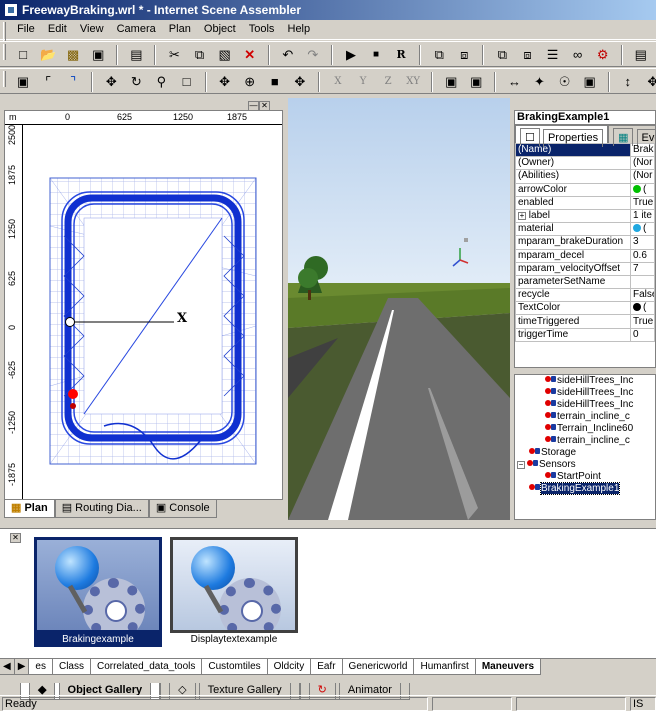 The image size is (656, 711). Describe the element at coordinates (585, 295) in the screenshot. I see `property-row: recycleFalse` at that location.